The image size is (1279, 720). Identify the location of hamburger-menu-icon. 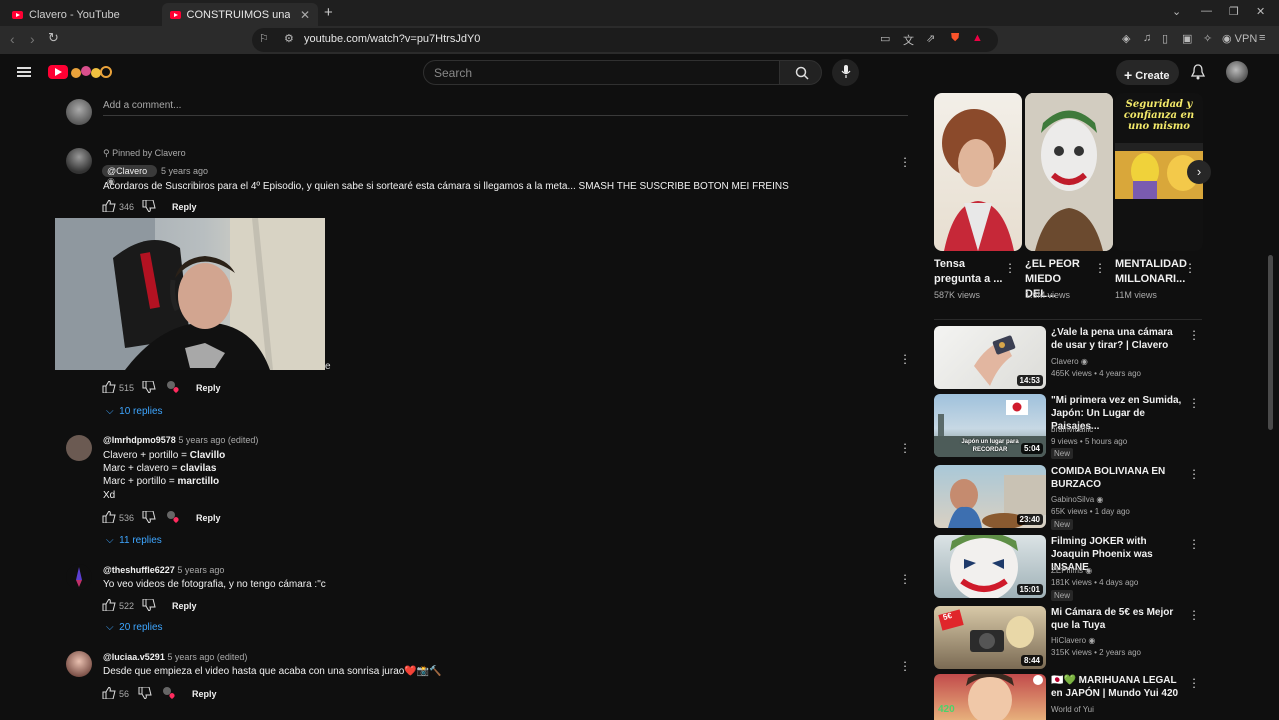
(24, 72).